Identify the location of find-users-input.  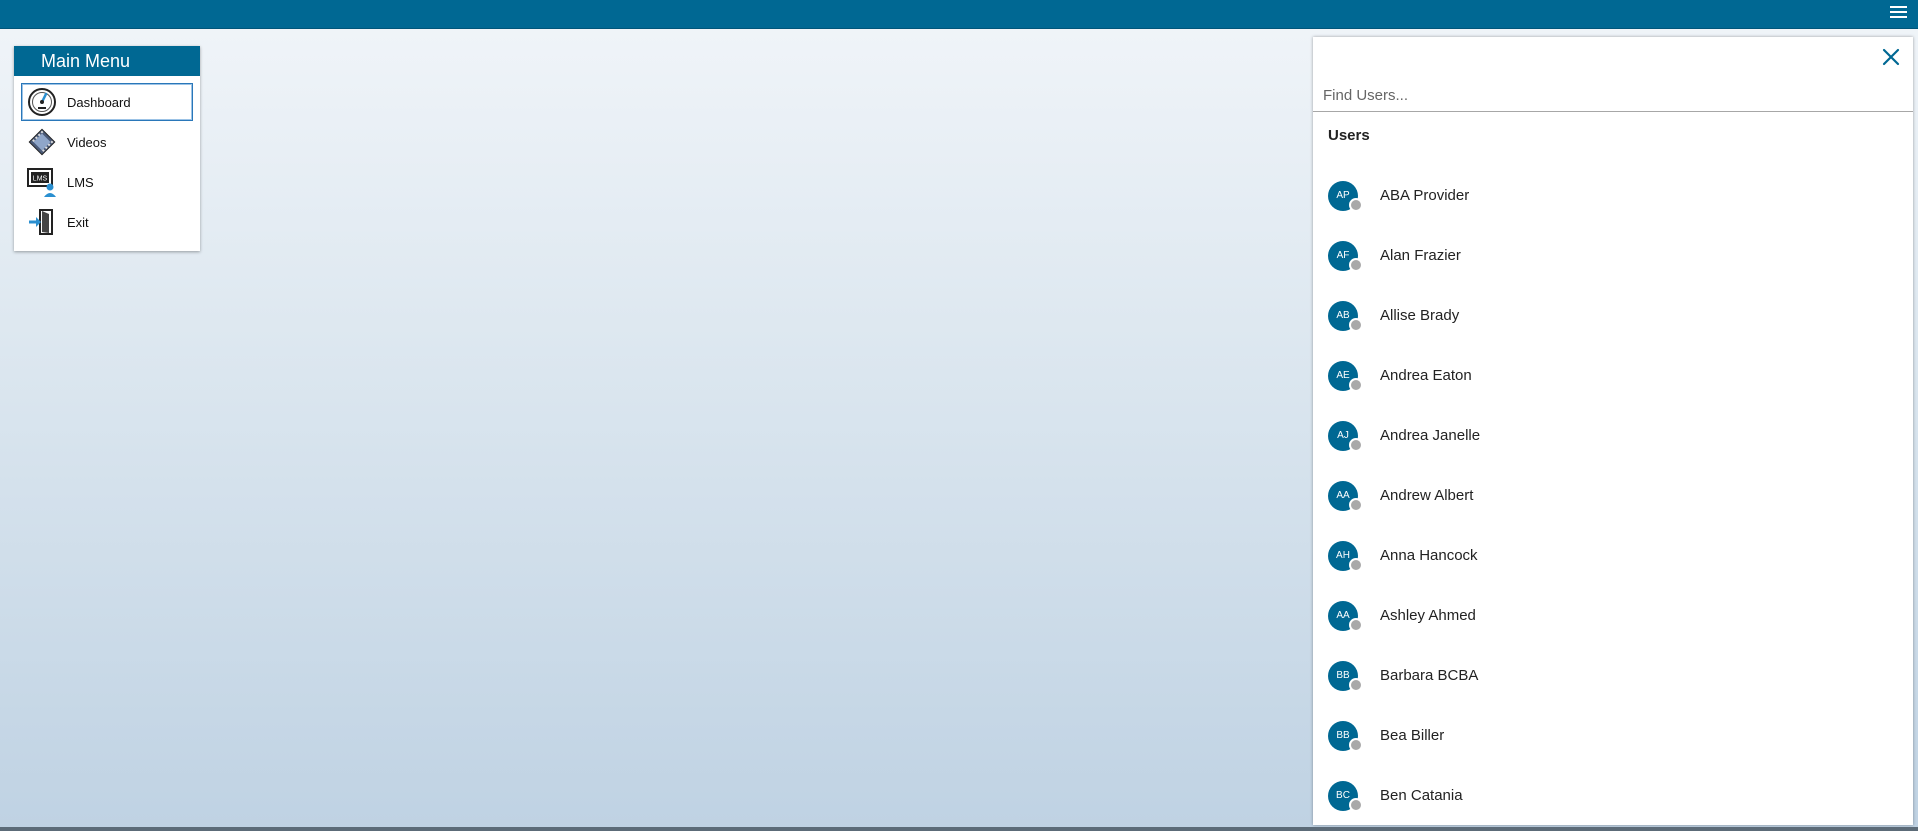
(1613, 95).